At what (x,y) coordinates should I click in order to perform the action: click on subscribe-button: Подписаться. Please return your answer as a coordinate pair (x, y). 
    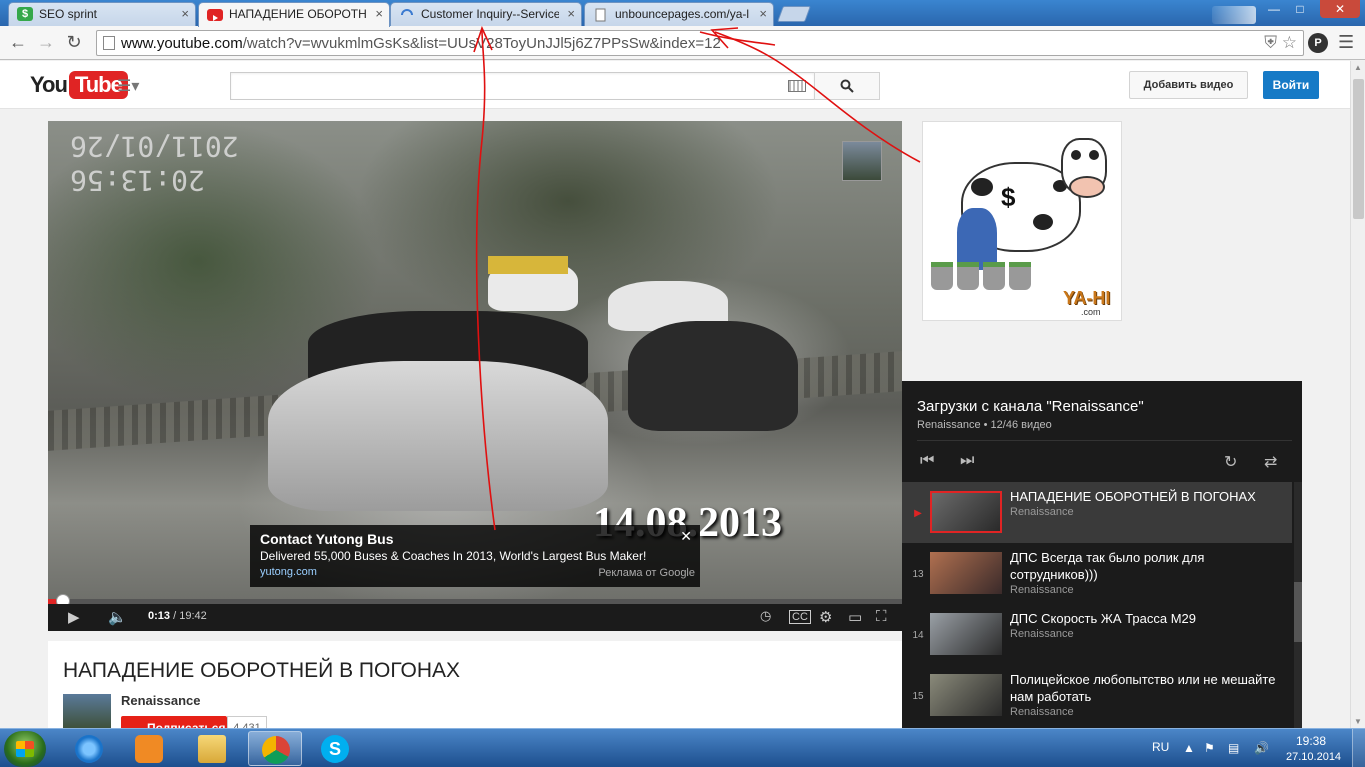
    Looking at the image, I should click on (174, 722).